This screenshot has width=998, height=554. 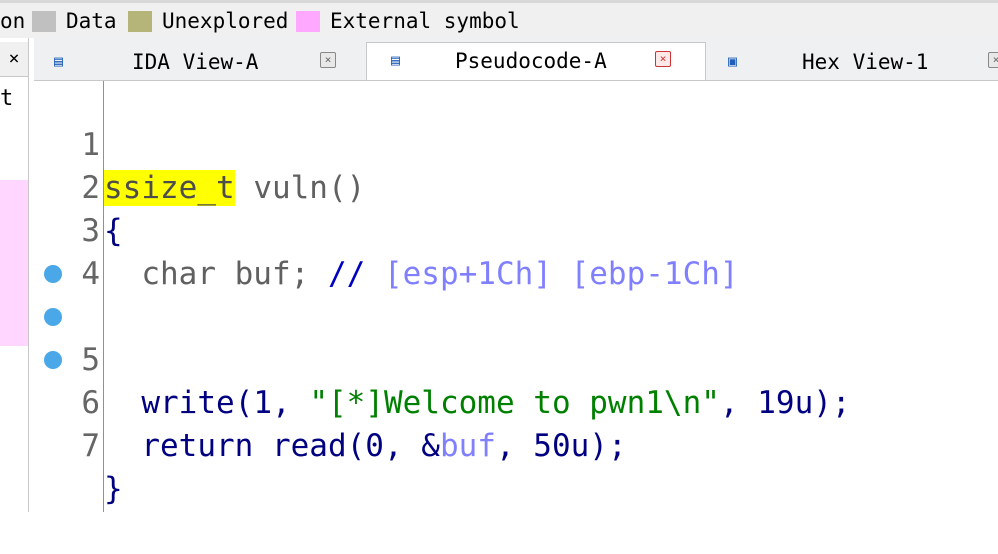 What do you see at coordinates (865, 62) in the screenshot?
I see `tab-label: Hex View-1` at bounding box center [865, 62].